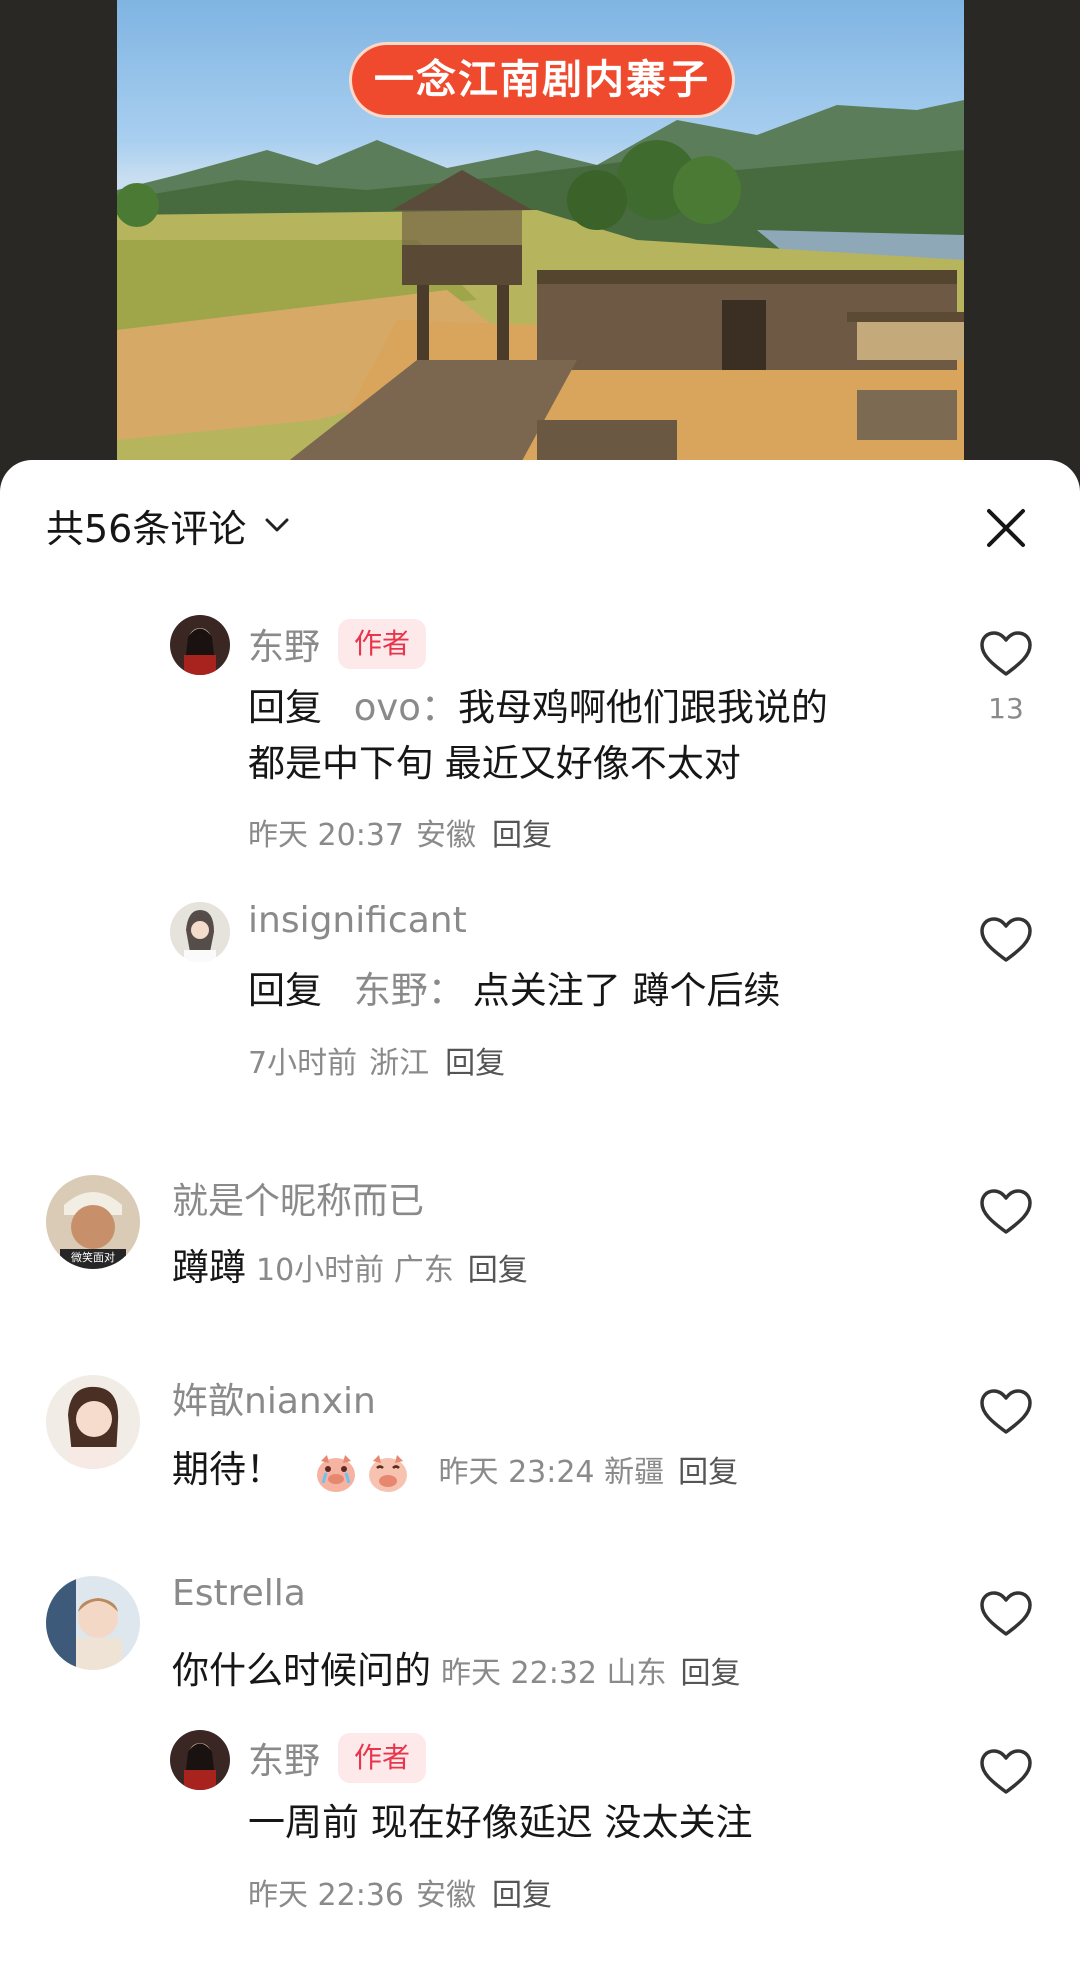 The width and height of the screenshot is (1080, 1974). What do you see at coordinates (227, 1469) in the screenshot?
I see `comment-text-body: 期待！` at bounding box center [227, 1469].